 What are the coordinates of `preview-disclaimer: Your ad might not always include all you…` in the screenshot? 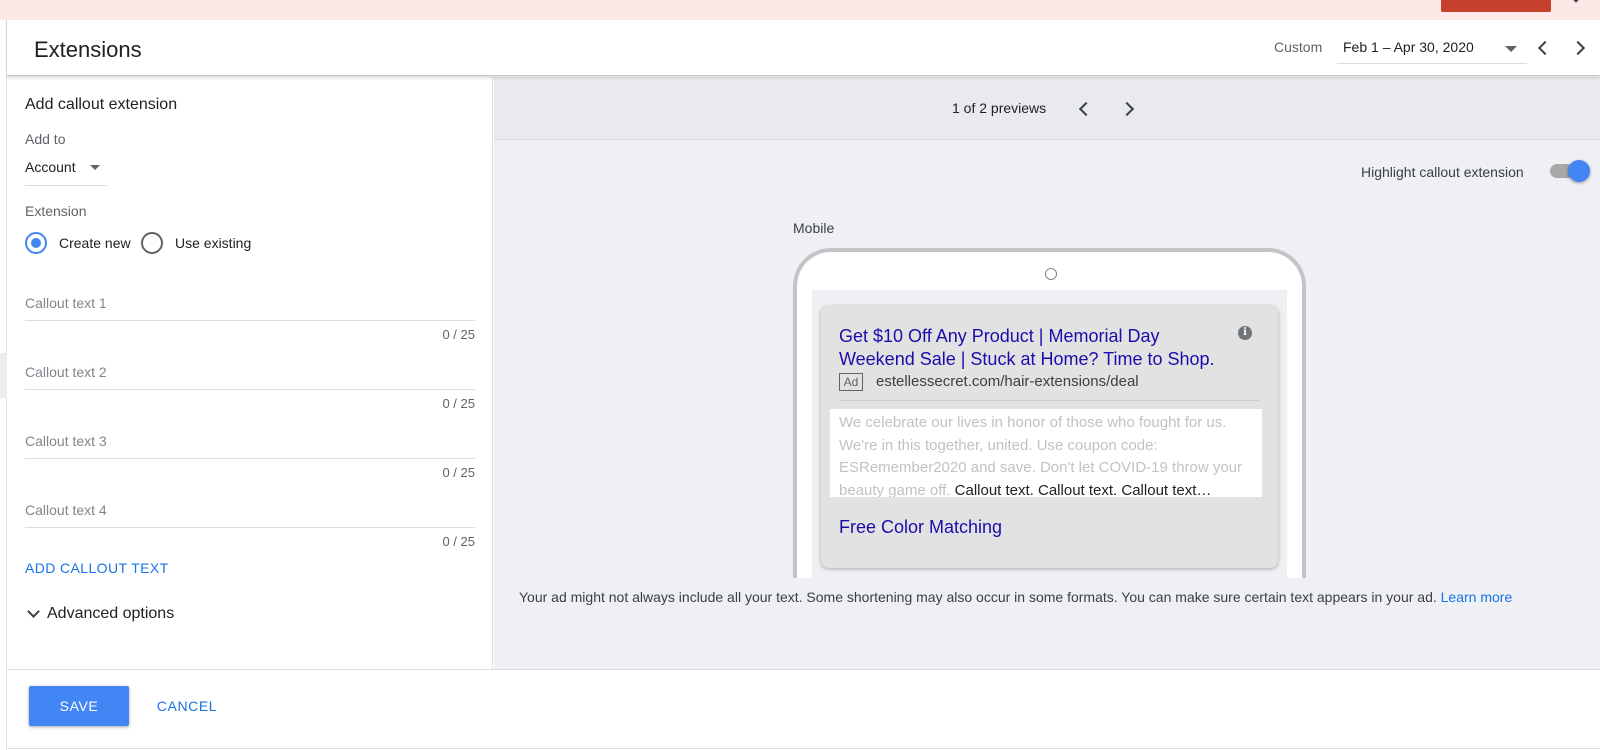 It's located at (1015, 597).